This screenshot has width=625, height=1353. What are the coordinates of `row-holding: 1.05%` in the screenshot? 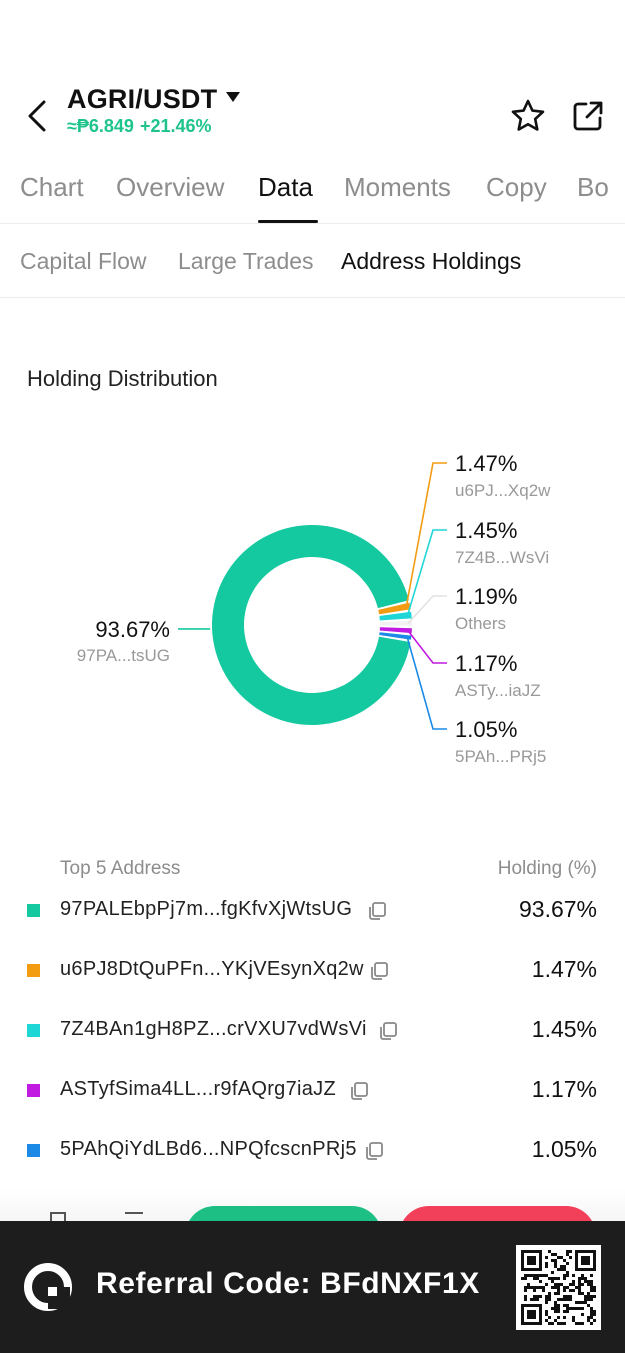 It's located at (564, 1149).